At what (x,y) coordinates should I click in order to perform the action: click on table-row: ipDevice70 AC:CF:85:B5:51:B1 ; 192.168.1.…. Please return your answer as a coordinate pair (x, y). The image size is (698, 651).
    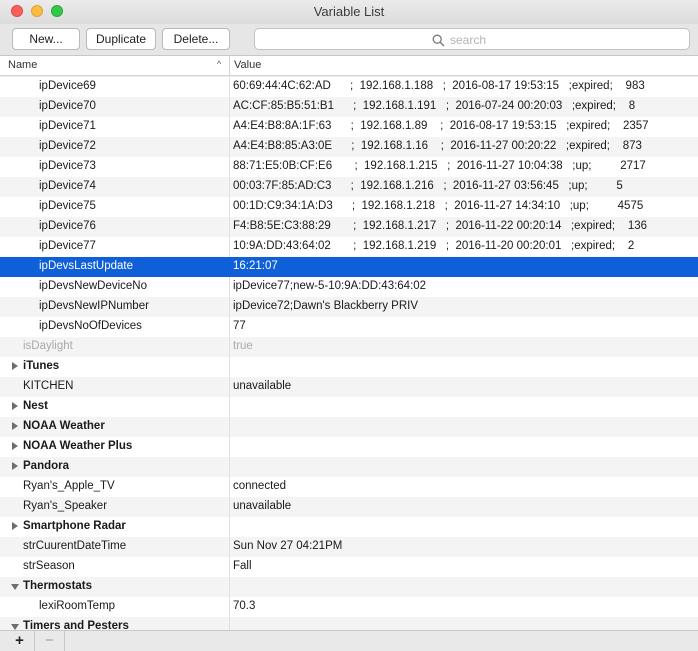
    Looking at the image, I should click on (349, 107).